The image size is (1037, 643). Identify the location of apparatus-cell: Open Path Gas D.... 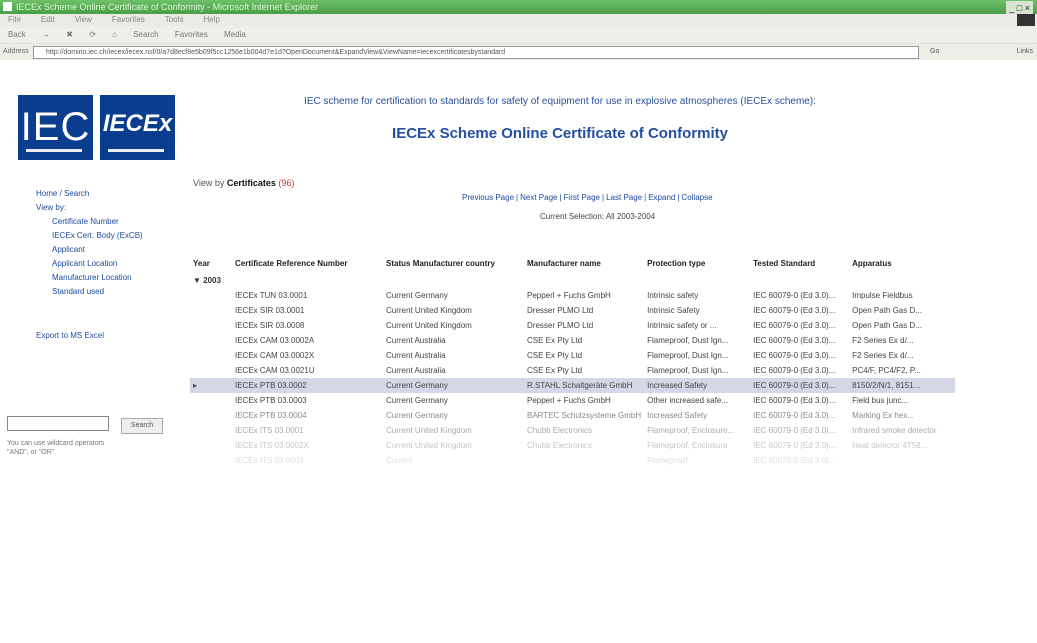
(887, 310).